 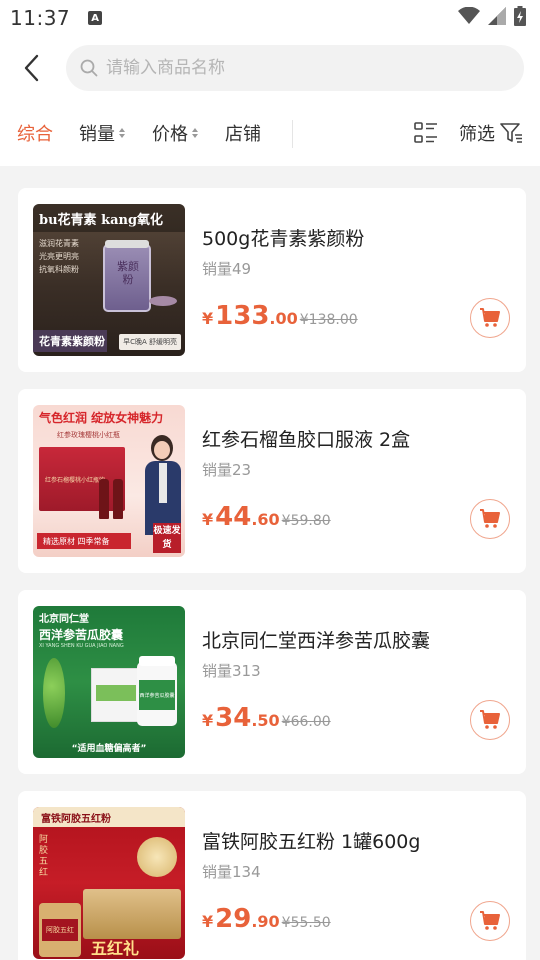 What do you see at coordinates (497, 18) in the screenshot?
I see `signal-icon` at bounding box center [497, 18].